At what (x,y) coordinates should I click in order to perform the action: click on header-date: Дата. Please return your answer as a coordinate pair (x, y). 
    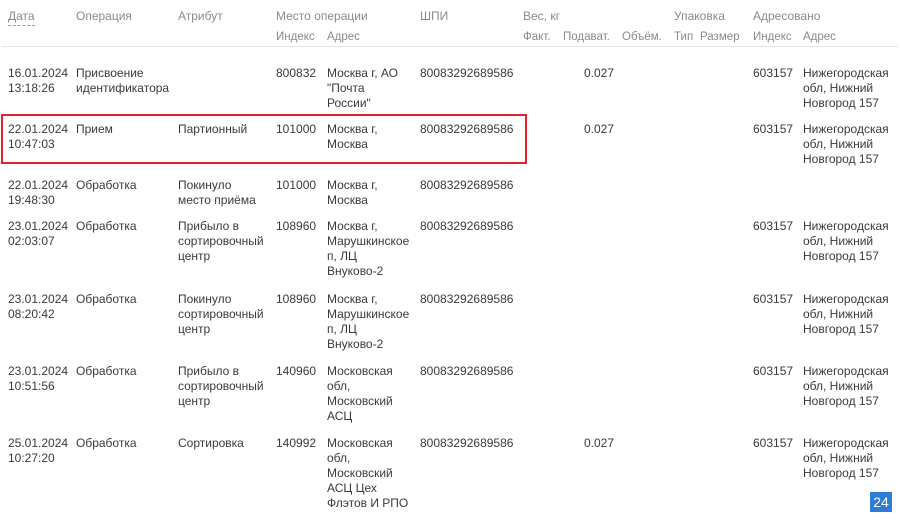
    Looking at the image, I should click on (21, 17).